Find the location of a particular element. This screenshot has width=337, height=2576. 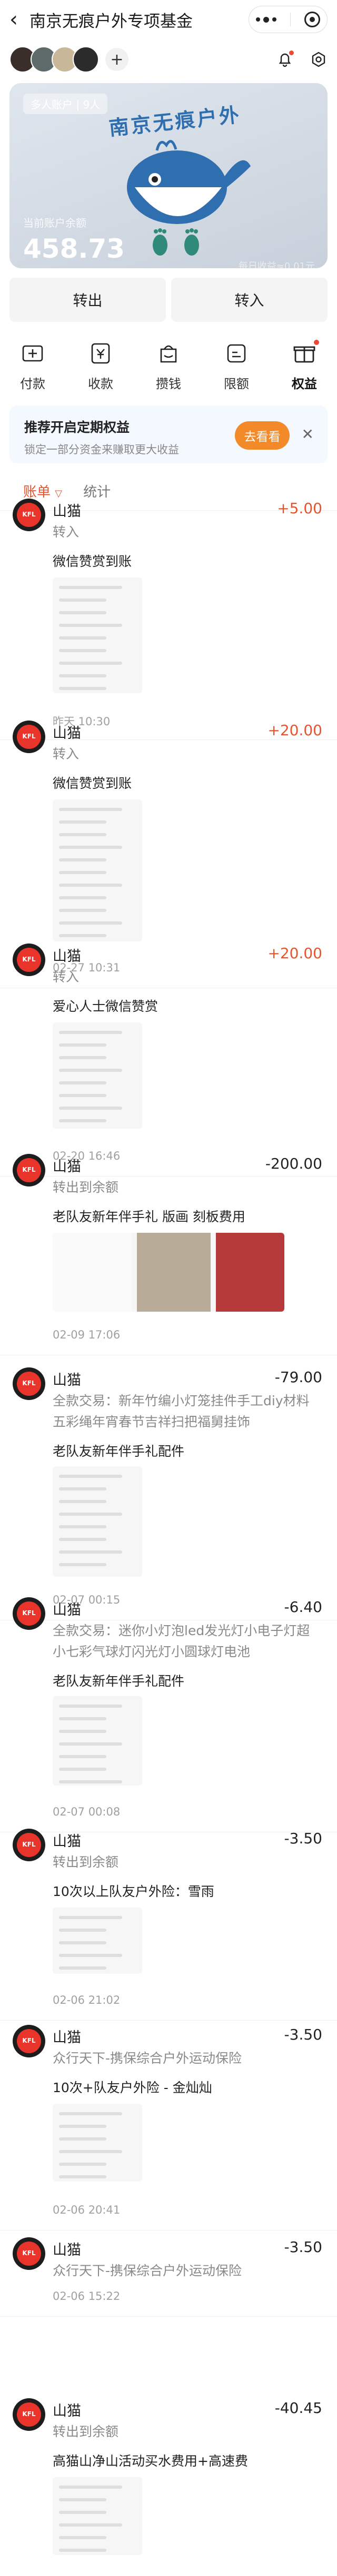

close-miniapp-icon is located at coordinates (312, 20).